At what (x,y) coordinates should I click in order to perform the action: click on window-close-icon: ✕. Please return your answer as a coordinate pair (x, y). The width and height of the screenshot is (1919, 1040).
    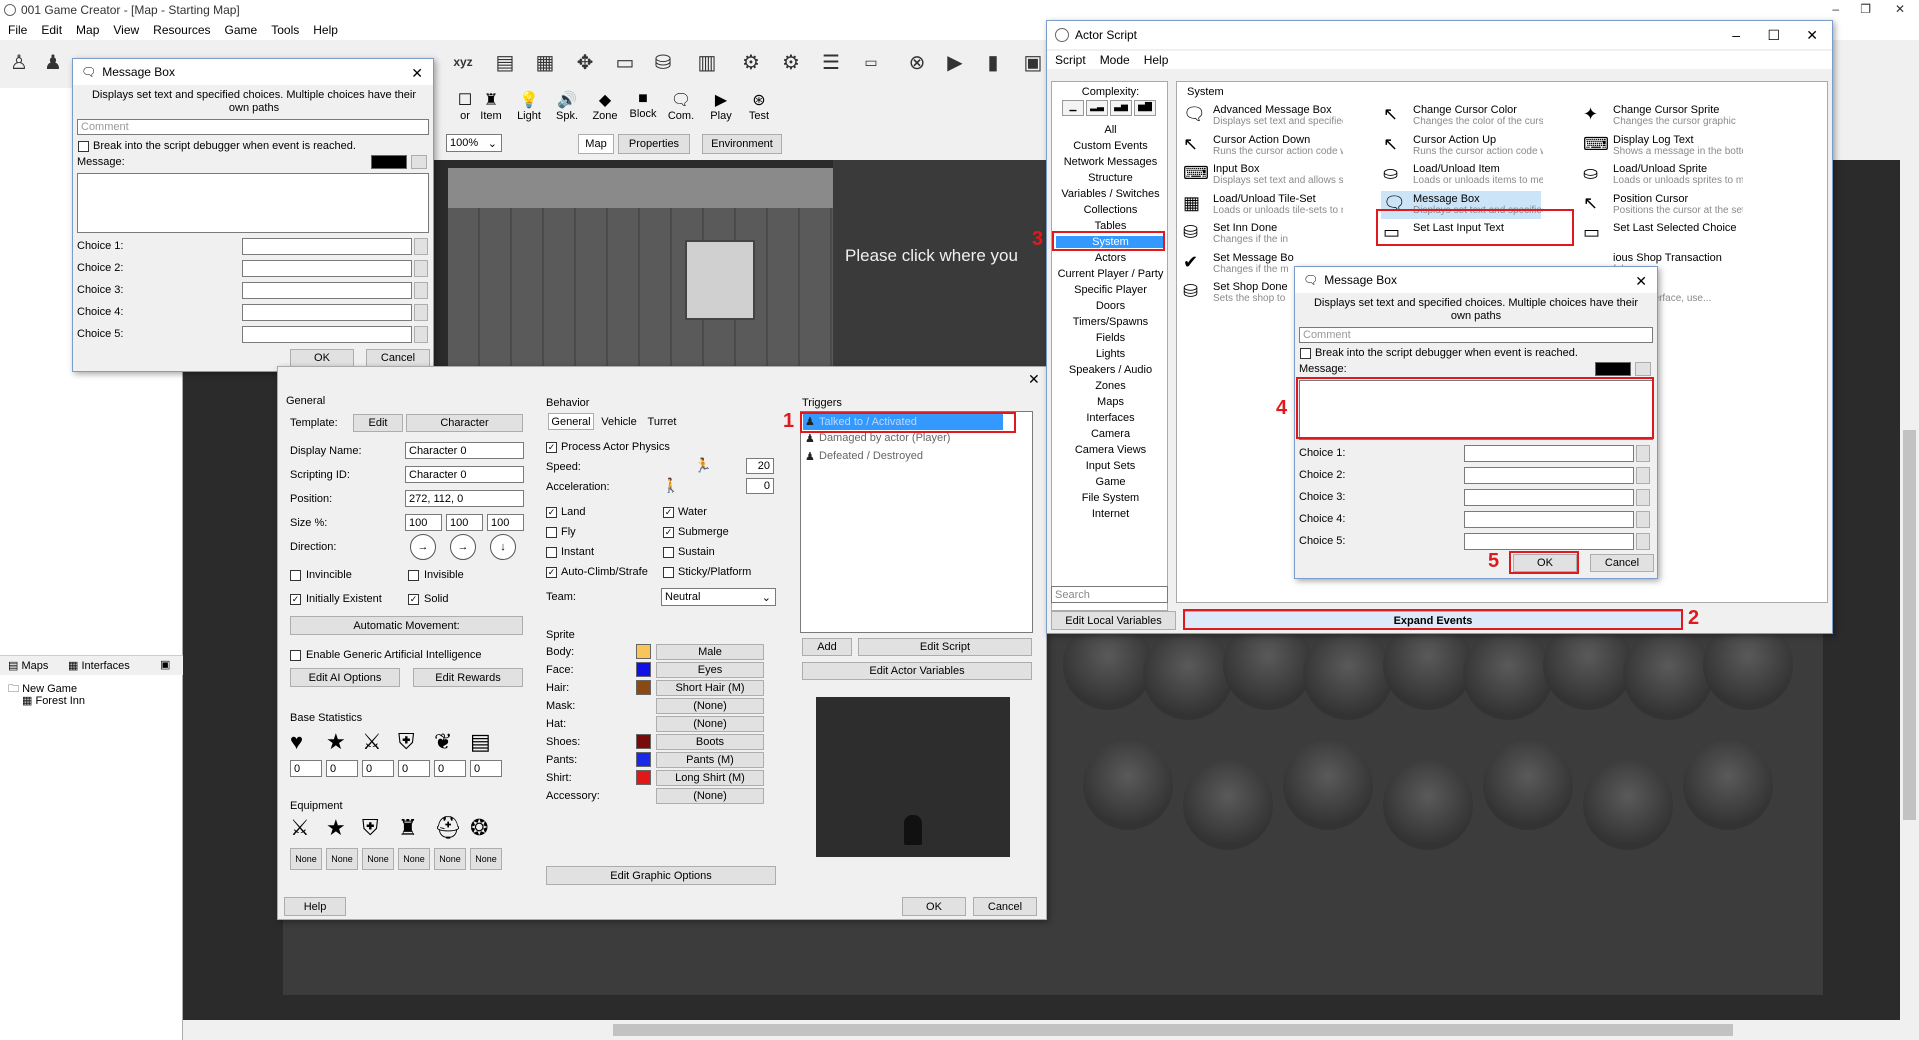
    Looking at the image, I should click on (1900, 9).